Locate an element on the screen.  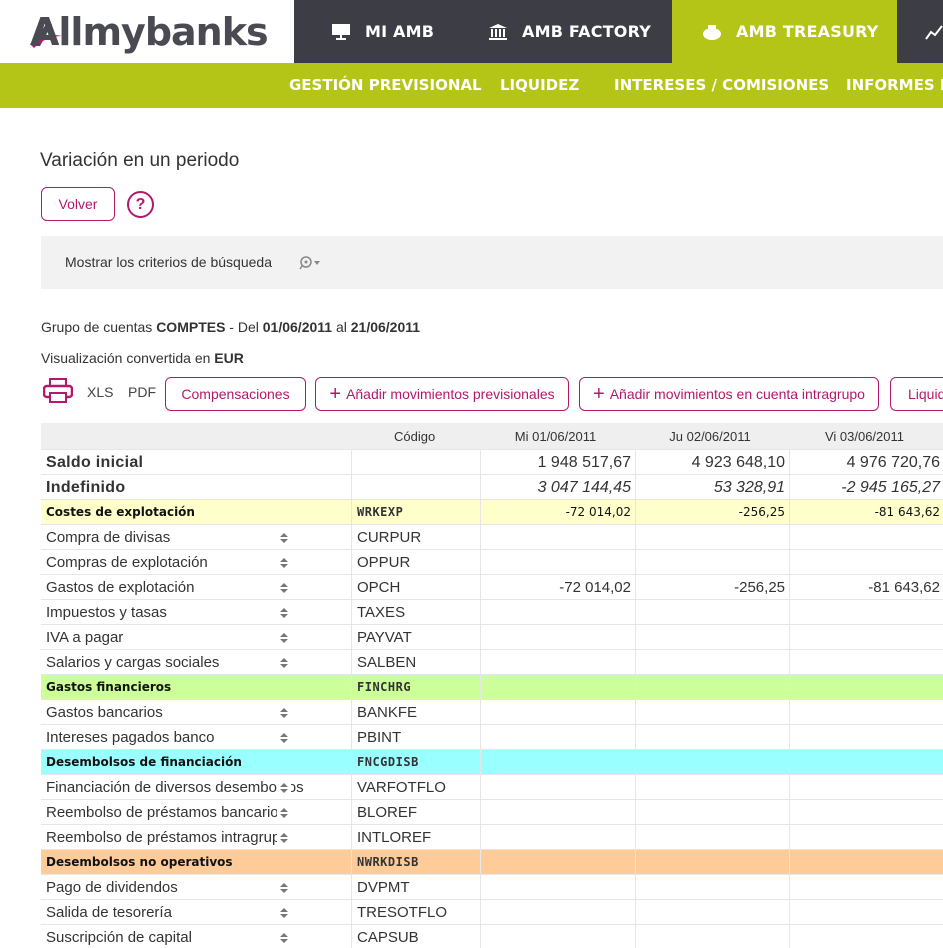
header-date-1: Mi 01/06/2011 is located at coordinates (557, 436).